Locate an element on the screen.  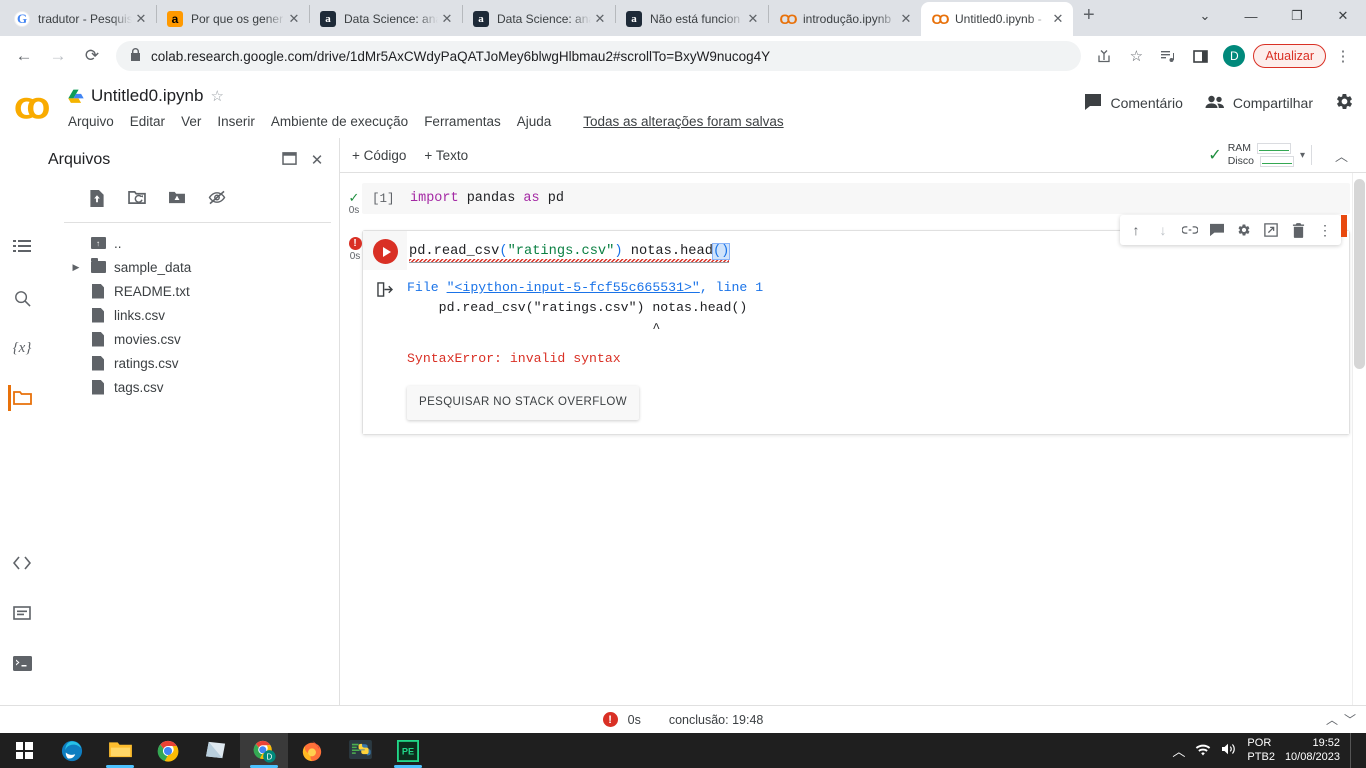
volume-icon is located at coordinates (1229, 750).